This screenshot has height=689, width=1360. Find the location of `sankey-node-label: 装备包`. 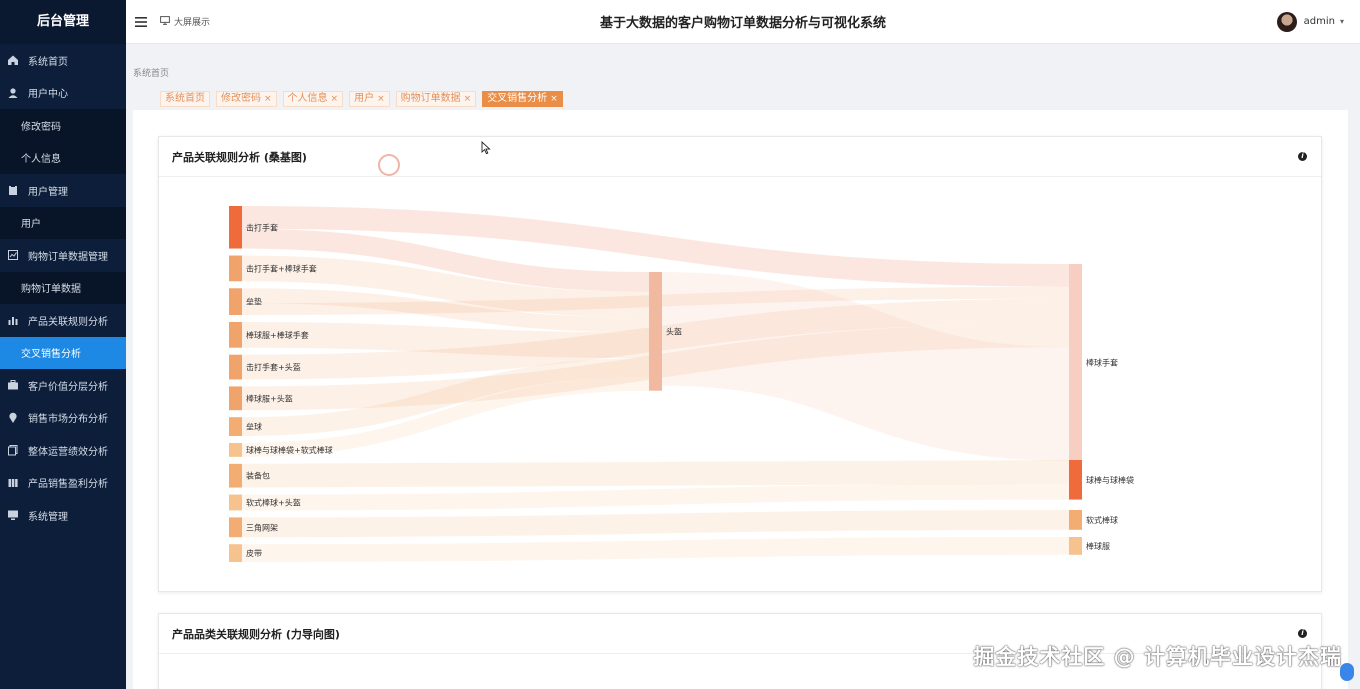

sankey-node-label: 装备包 is located at coordinates (258, 476).